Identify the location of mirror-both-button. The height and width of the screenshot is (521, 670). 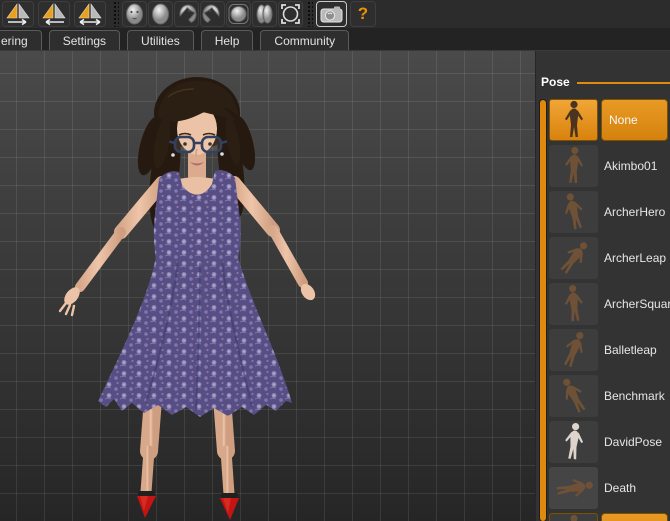
(90, 14).